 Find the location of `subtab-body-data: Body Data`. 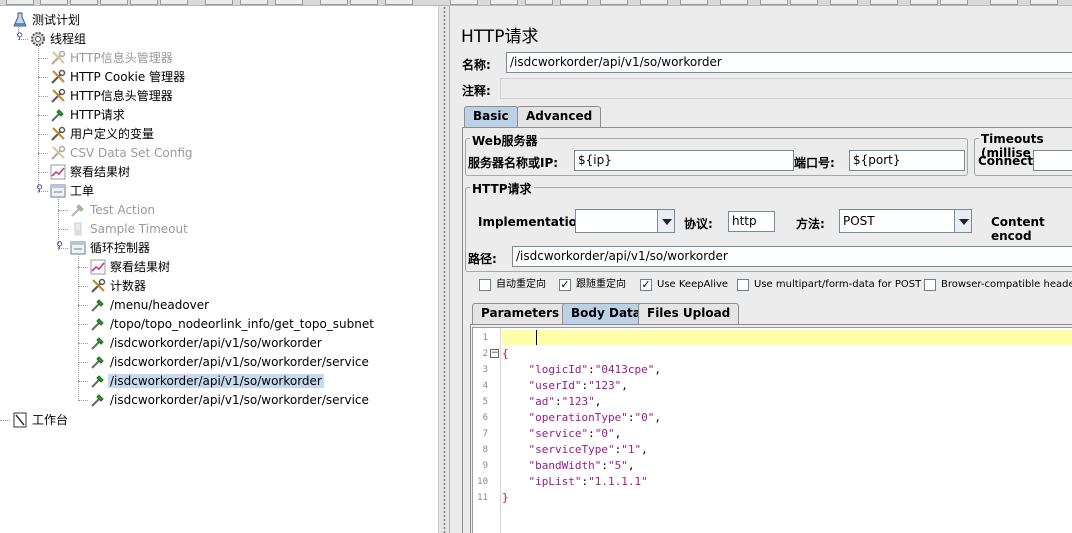

subtab-body-data: Body Data is located at coordinates (606, 313).